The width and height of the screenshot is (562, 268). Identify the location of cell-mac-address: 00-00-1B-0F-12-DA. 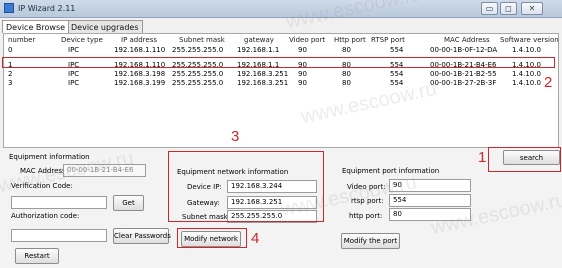
(464, 50).